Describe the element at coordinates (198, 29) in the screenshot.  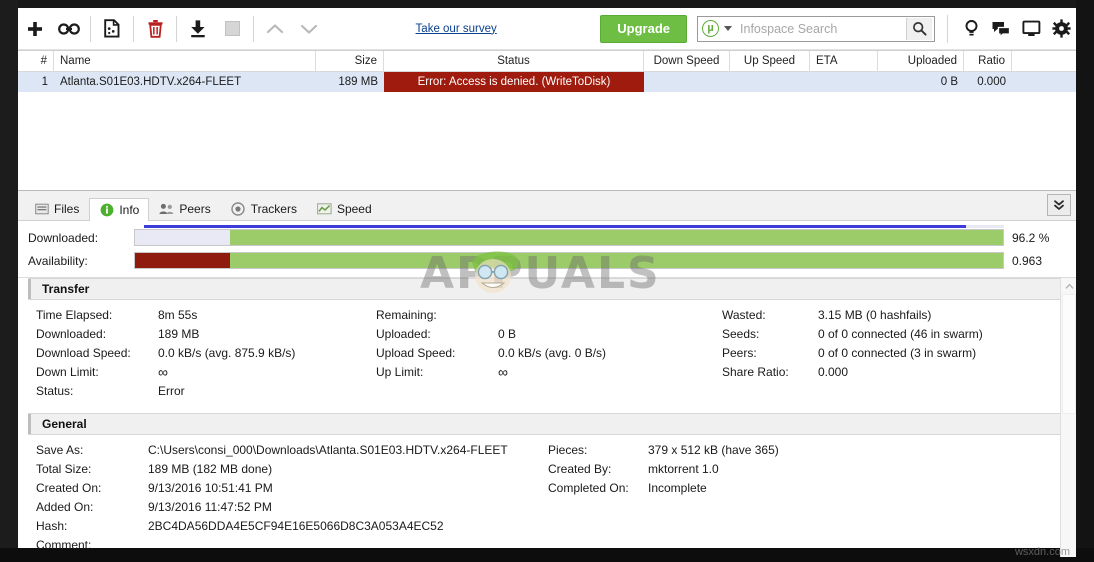
I see `start-torrent-button` at that location.